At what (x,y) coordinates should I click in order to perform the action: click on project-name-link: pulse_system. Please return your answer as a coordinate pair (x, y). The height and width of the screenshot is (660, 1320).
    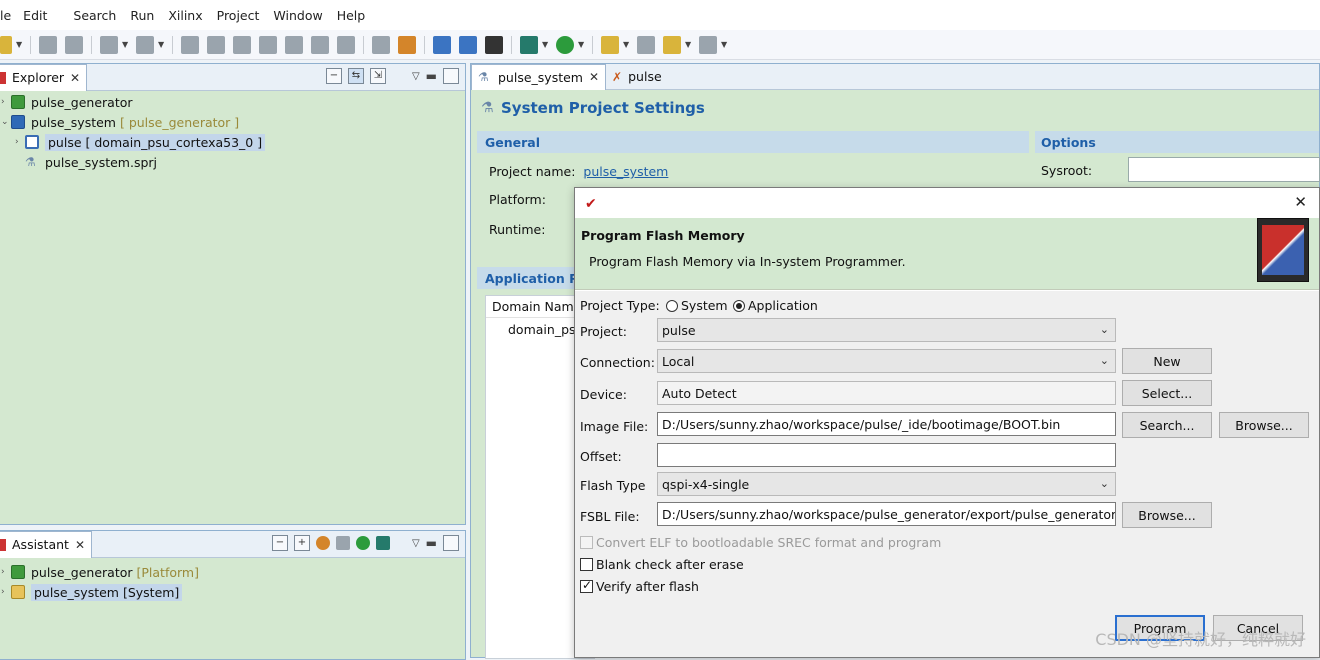
    Looking at the image, I should click on (625, 171).